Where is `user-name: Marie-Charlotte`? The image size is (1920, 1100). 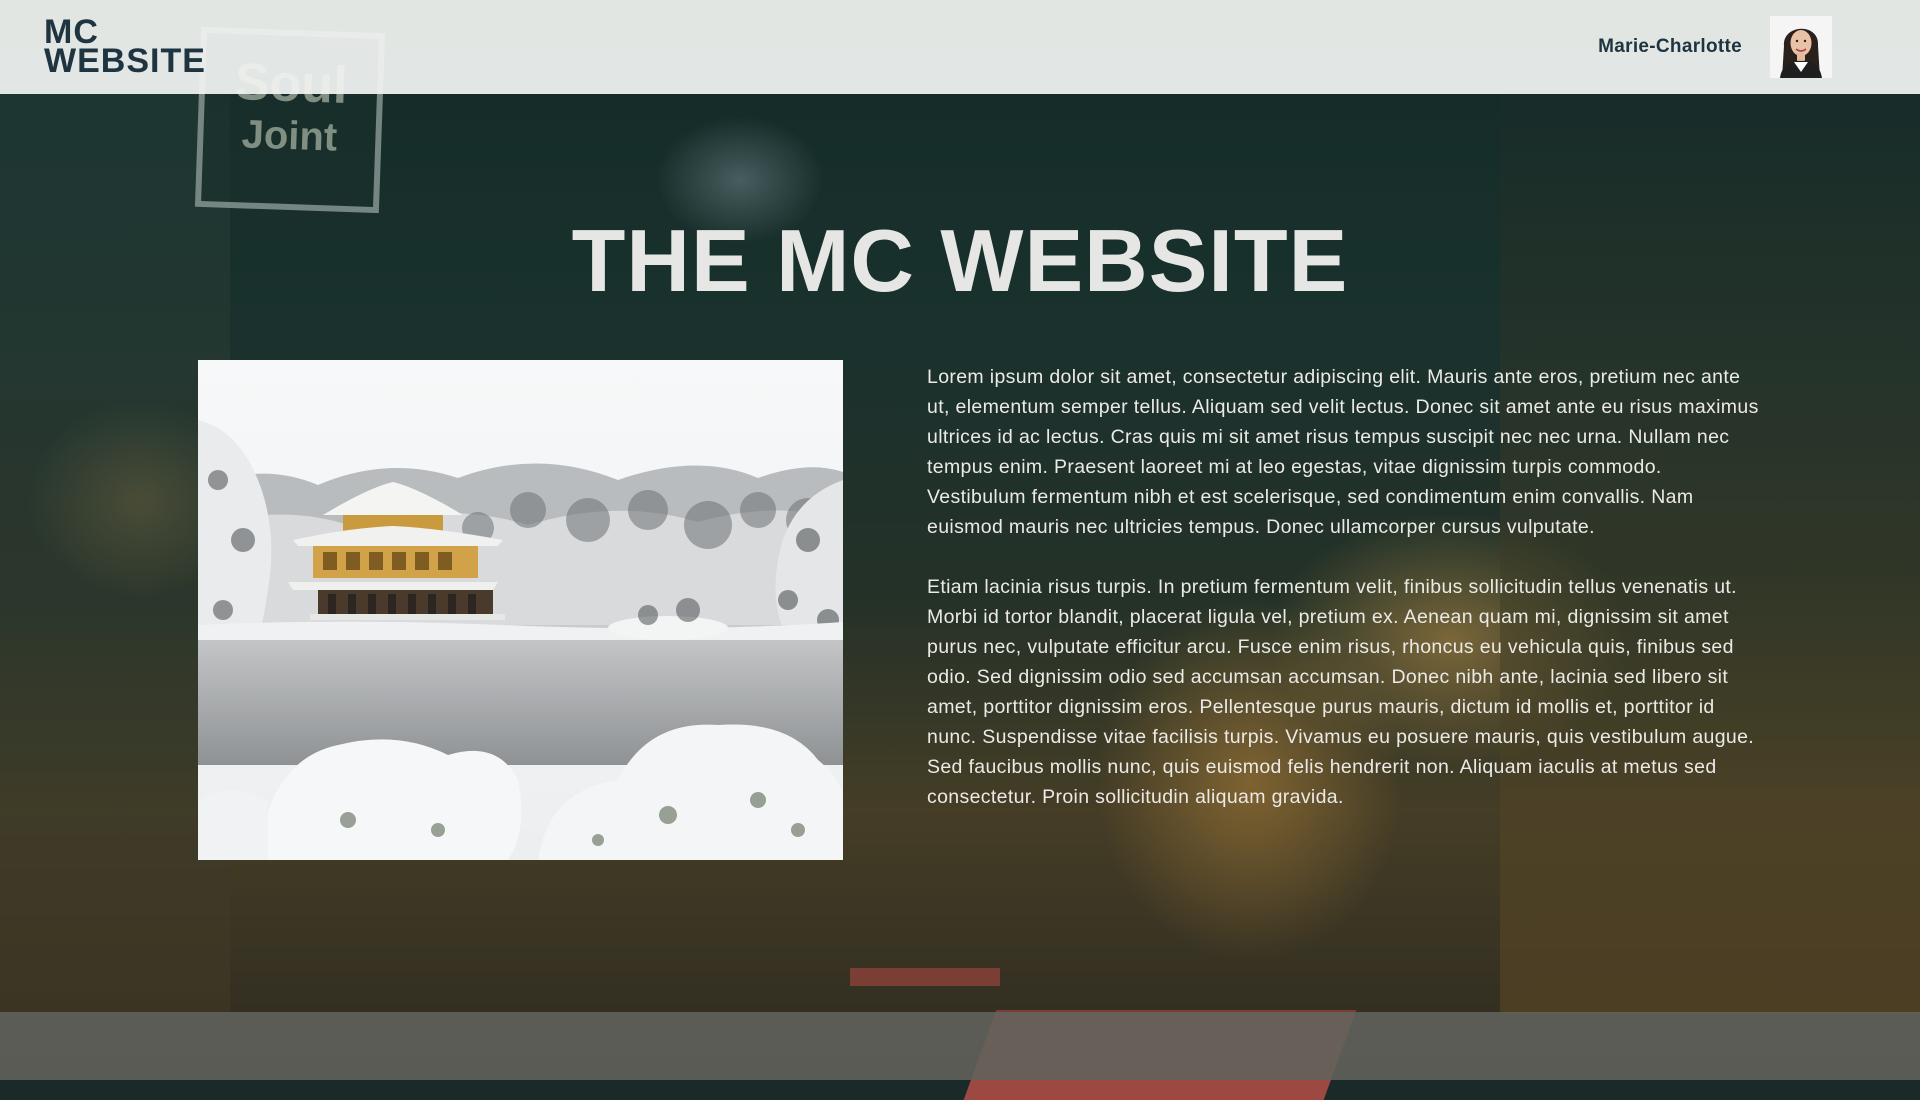
user-name: Marie-Charlotte is located at coordinates (1670, 47).